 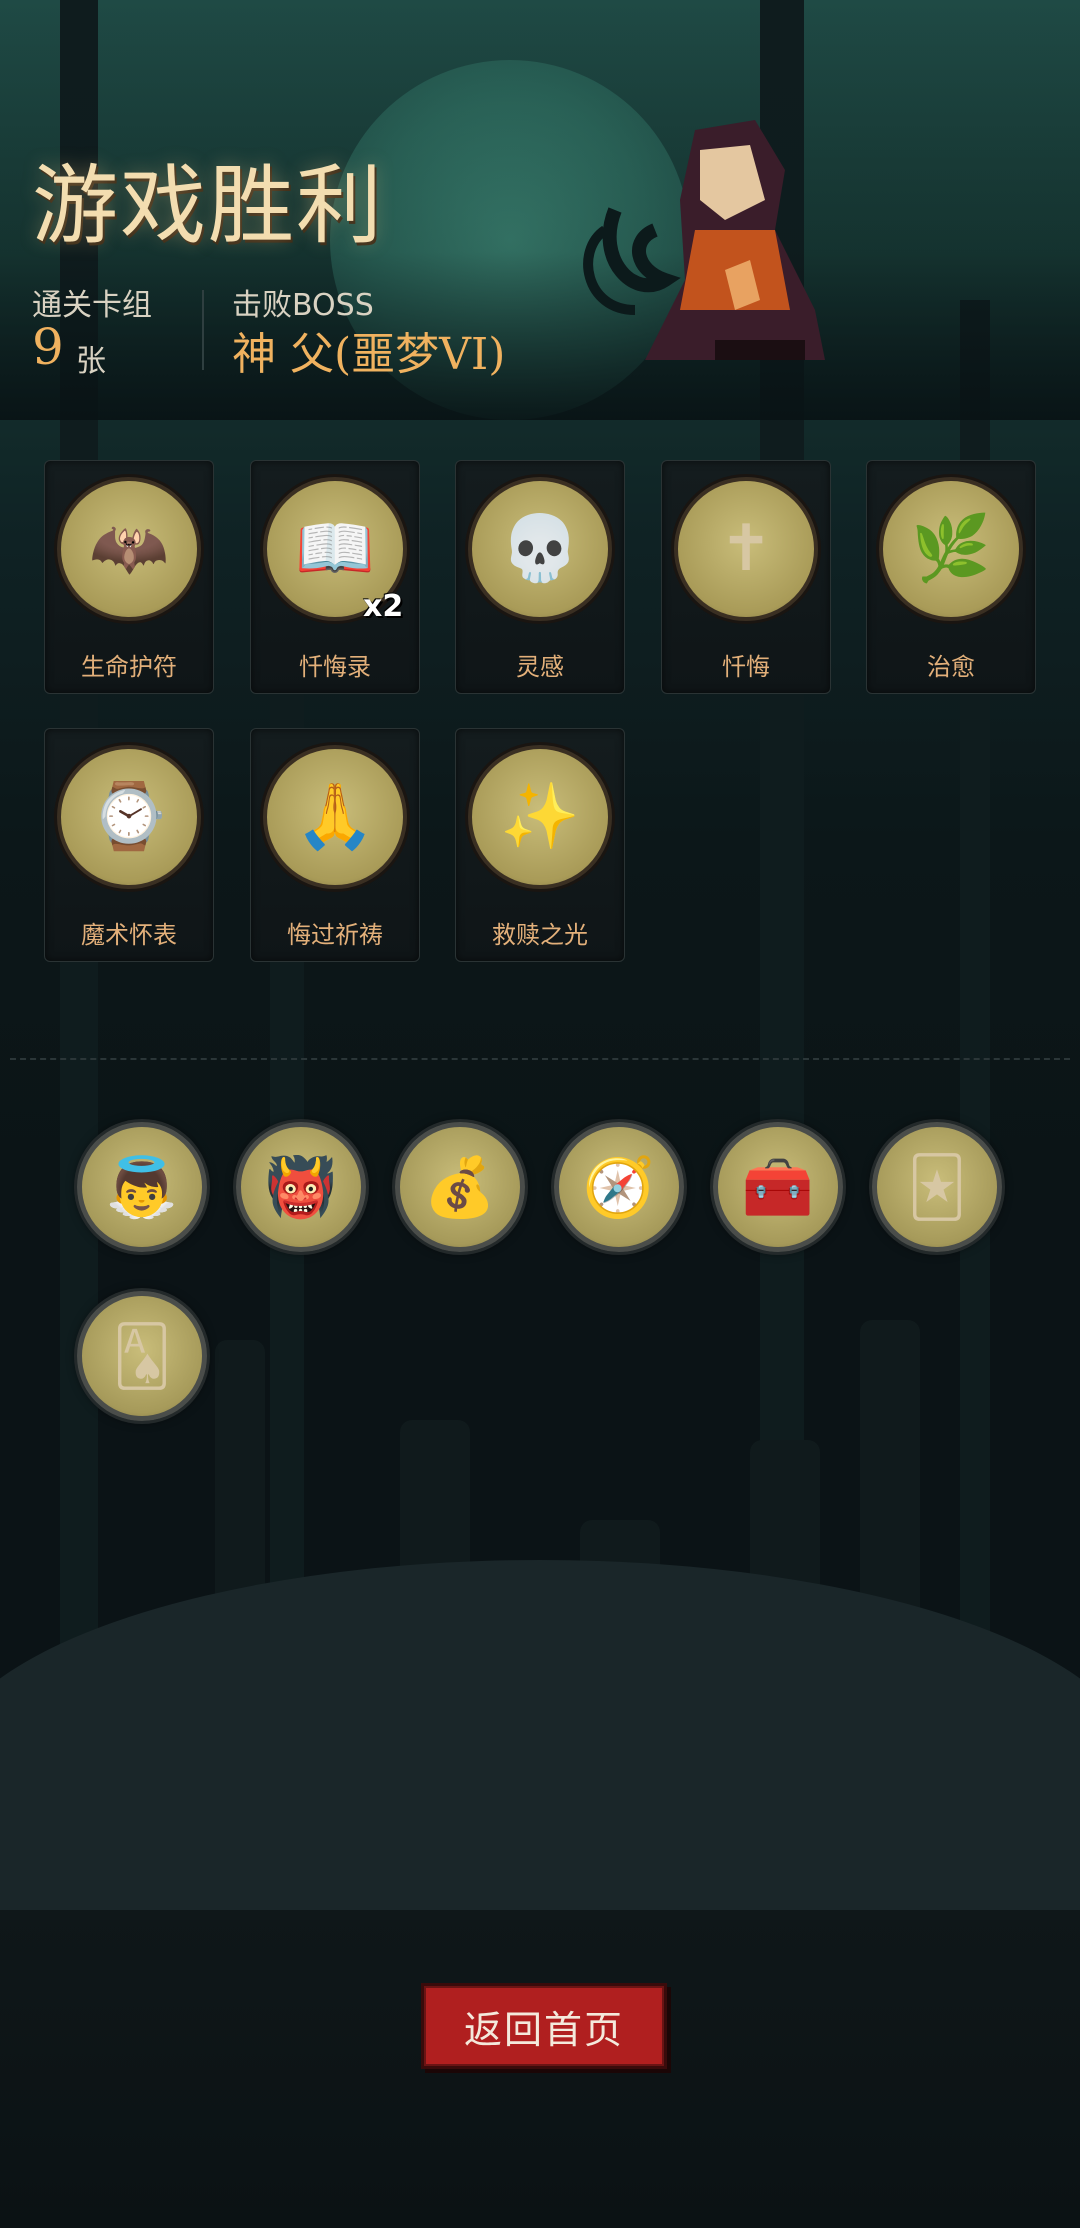 What do you see at coordinates (129, 817) in the screenshot?
I see `pocket-watch-icon: ⌚` at bounding box center [129, 817].